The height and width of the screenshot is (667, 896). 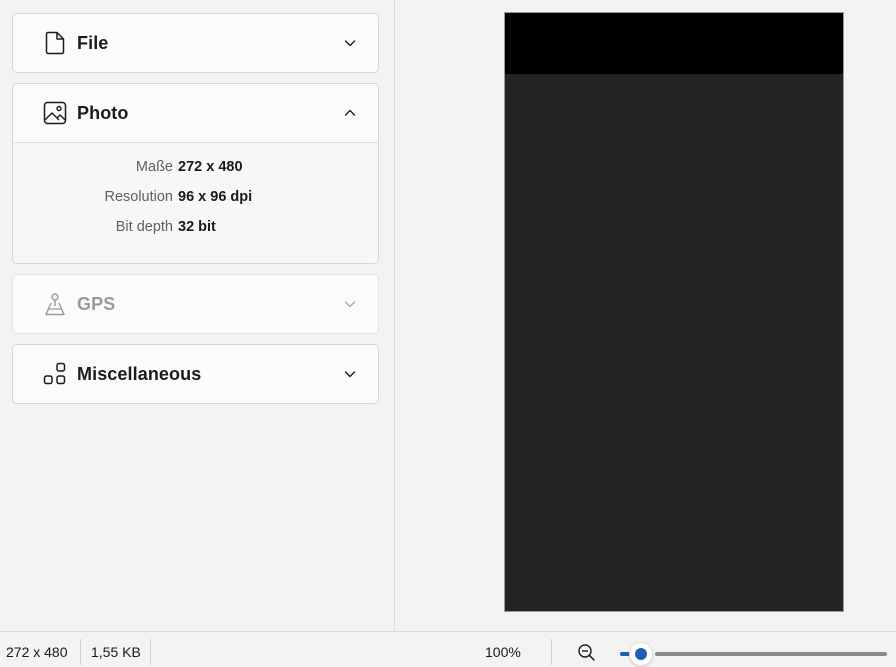 I want to click on property-label: Resolution, so click(x=138, y=197).